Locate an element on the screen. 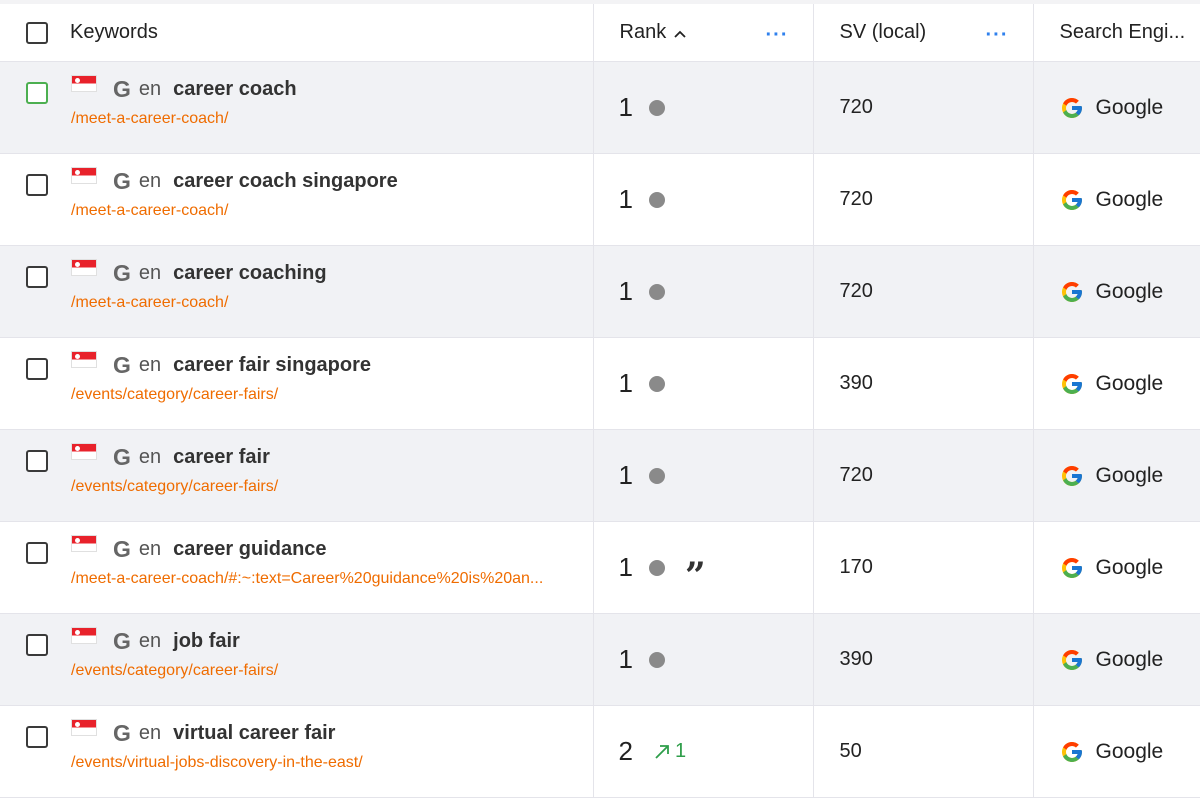 This screenshot has width=1200, height=800. keyword-text: career fair singapore is located at coordinates (272, 365).